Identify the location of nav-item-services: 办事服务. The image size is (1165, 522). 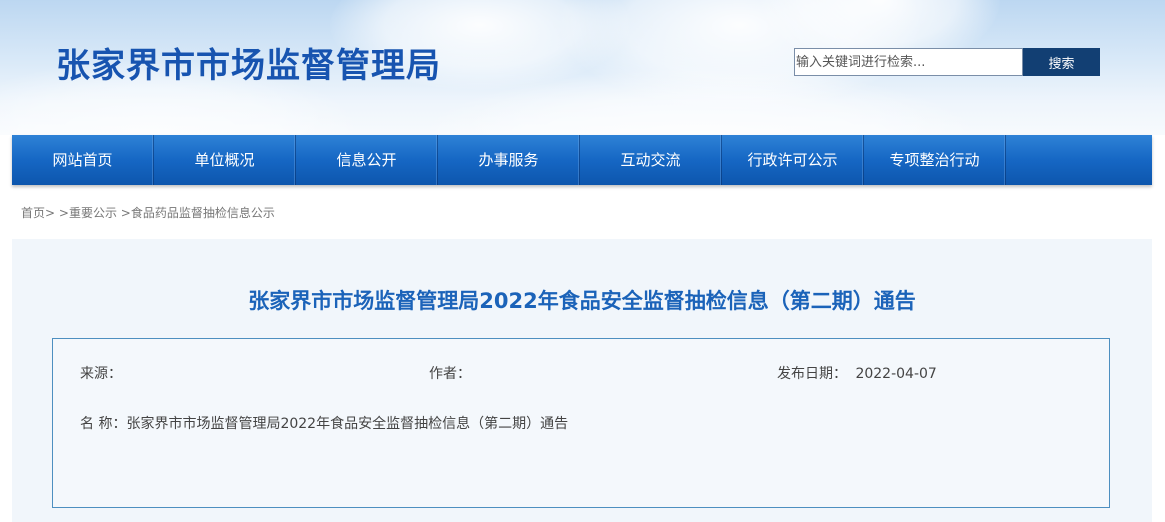
(509, 160).